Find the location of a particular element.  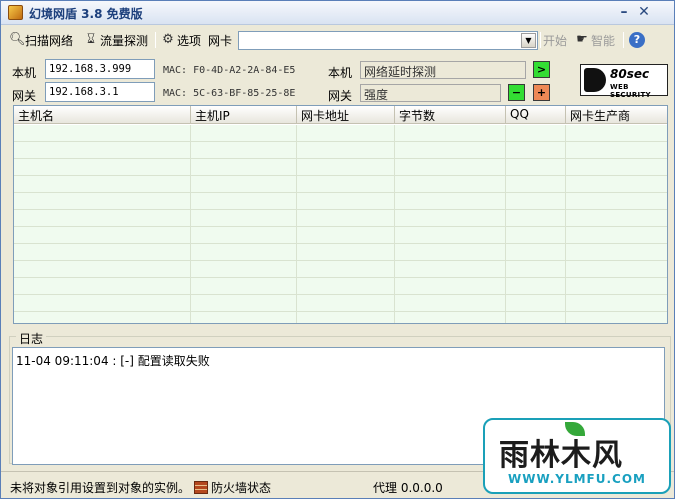

increase-button: + is located at coordinates (541, 92).